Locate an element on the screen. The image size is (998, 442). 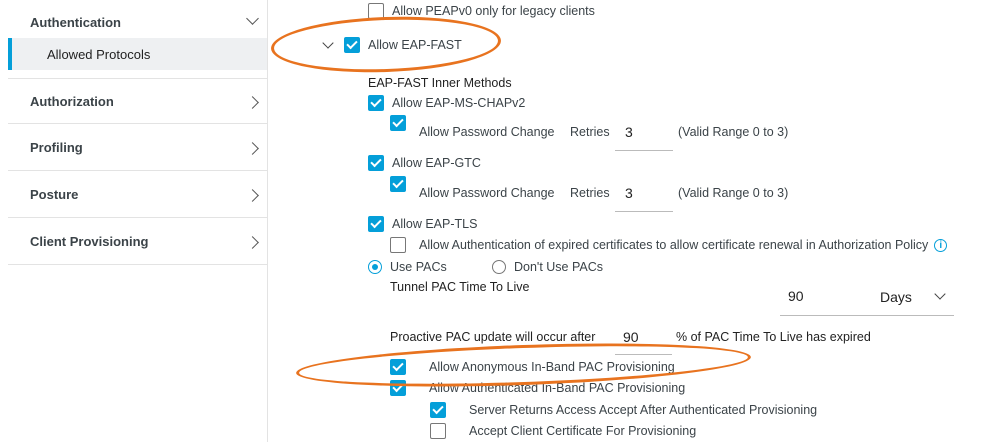
gtc-retries-label: Retries is located at coordinates (590, 193).